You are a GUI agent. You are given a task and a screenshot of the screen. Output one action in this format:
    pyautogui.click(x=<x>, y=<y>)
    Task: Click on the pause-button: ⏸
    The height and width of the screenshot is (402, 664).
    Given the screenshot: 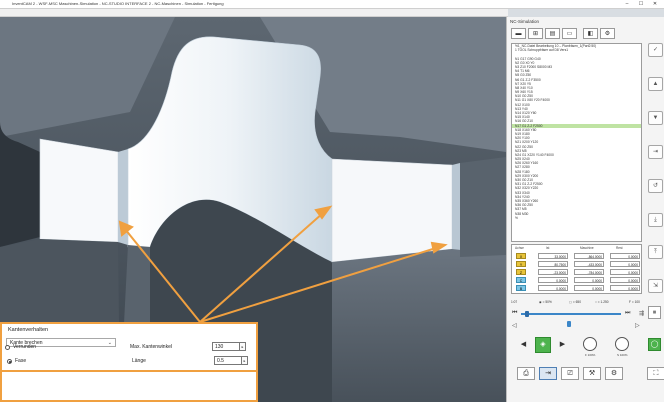 What is the action you would take?
    pyautogui.click(x=654, y=312)
    